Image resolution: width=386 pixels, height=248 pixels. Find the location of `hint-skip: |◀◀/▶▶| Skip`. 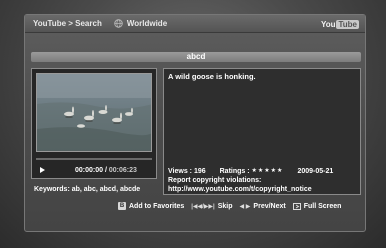

hint-skip: |◀◀/▶▶| Skip is located at coordinates (211, 206).